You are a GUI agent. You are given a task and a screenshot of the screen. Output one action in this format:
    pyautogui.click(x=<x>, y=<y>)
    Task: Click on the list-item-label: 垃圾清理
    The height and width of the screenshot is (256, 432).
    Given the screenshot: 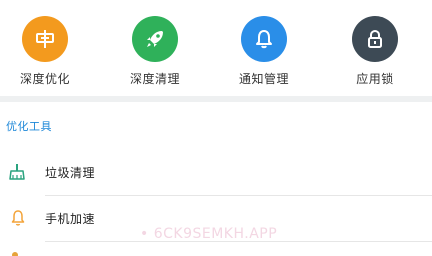 What is the action you would take?
    pyautogui.click(x=70, y=173)
    